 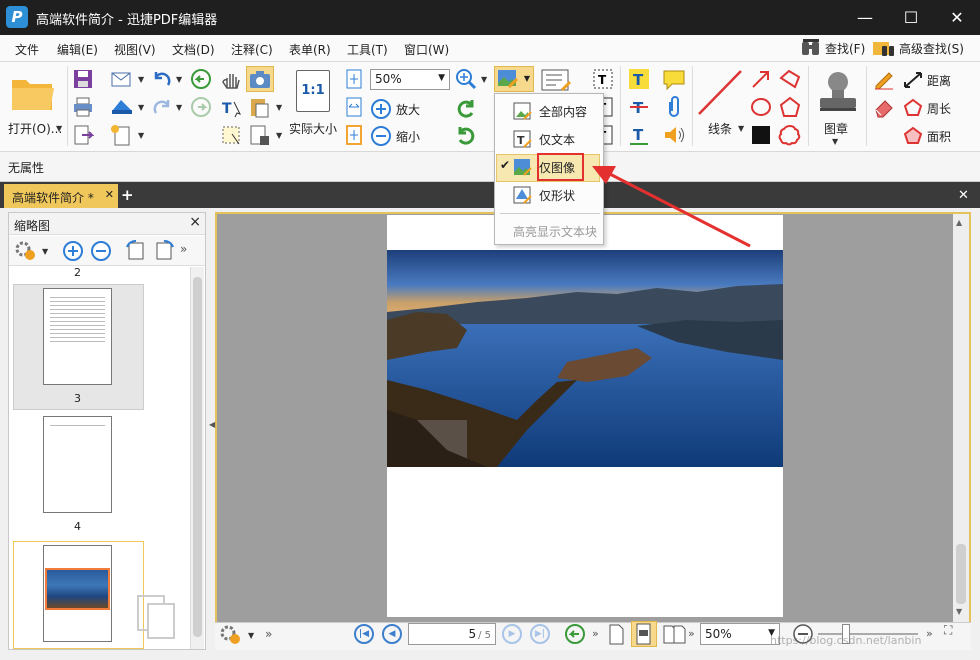 I want to click on close-all-tabs-button: ✕, so click(x=963, y=195).